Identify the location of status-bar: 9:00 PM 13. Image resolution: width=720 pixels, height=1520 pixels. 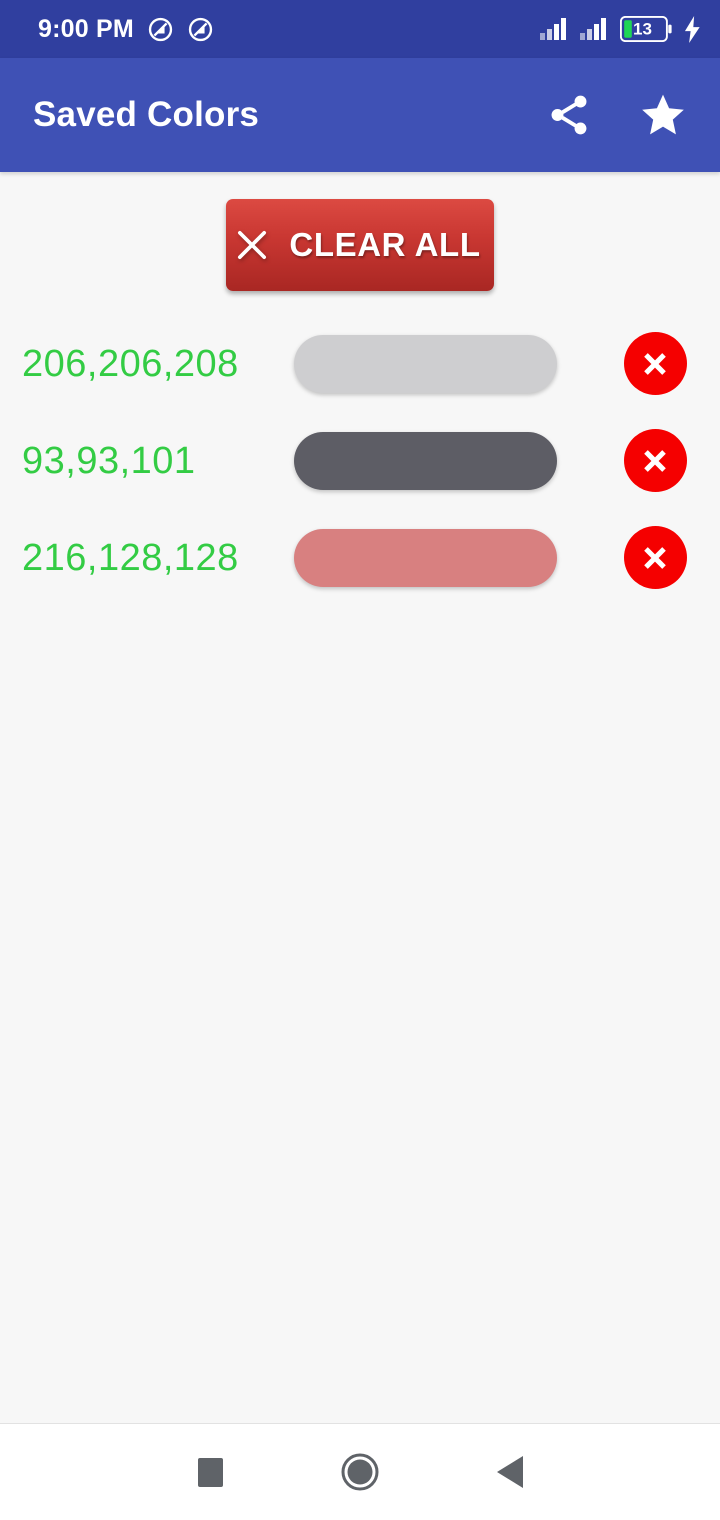
(360, 29).